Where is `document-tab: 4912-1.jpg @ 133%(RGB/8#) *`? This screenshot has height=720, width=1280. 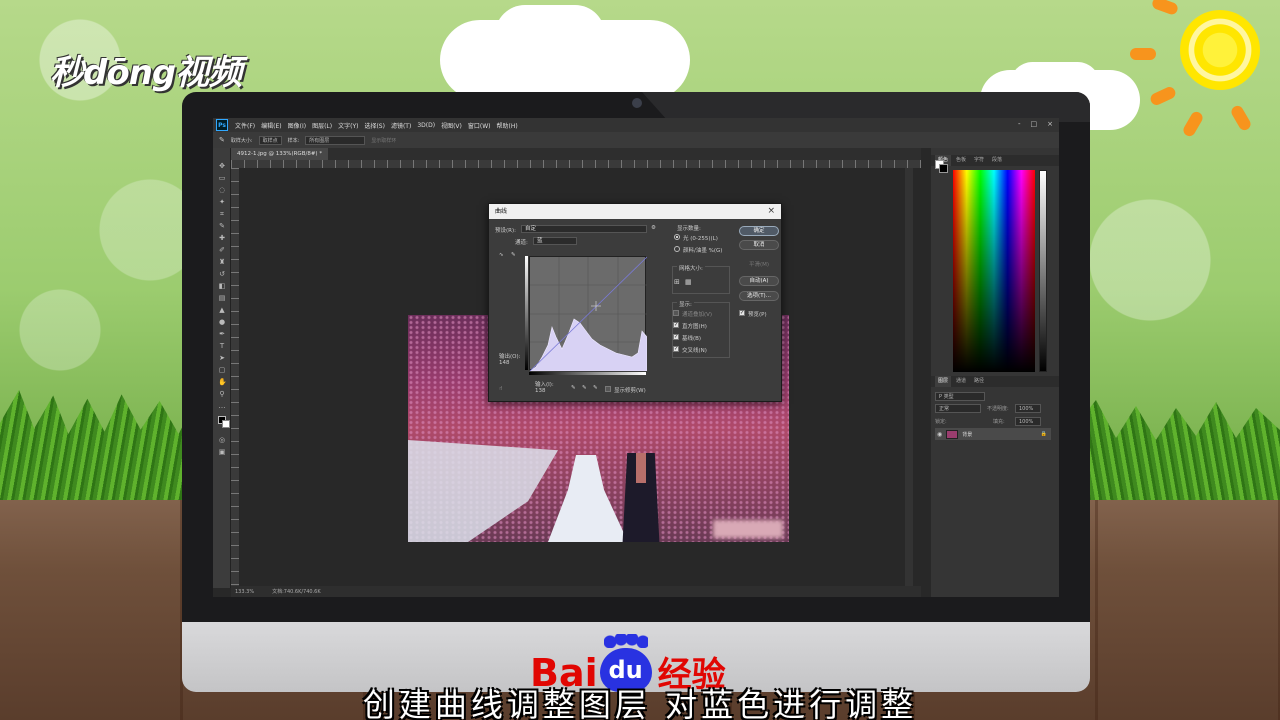 document-tab: 4912-1.jpg @ 133%(RGB/8#) * is located at coordinates (280, 154).